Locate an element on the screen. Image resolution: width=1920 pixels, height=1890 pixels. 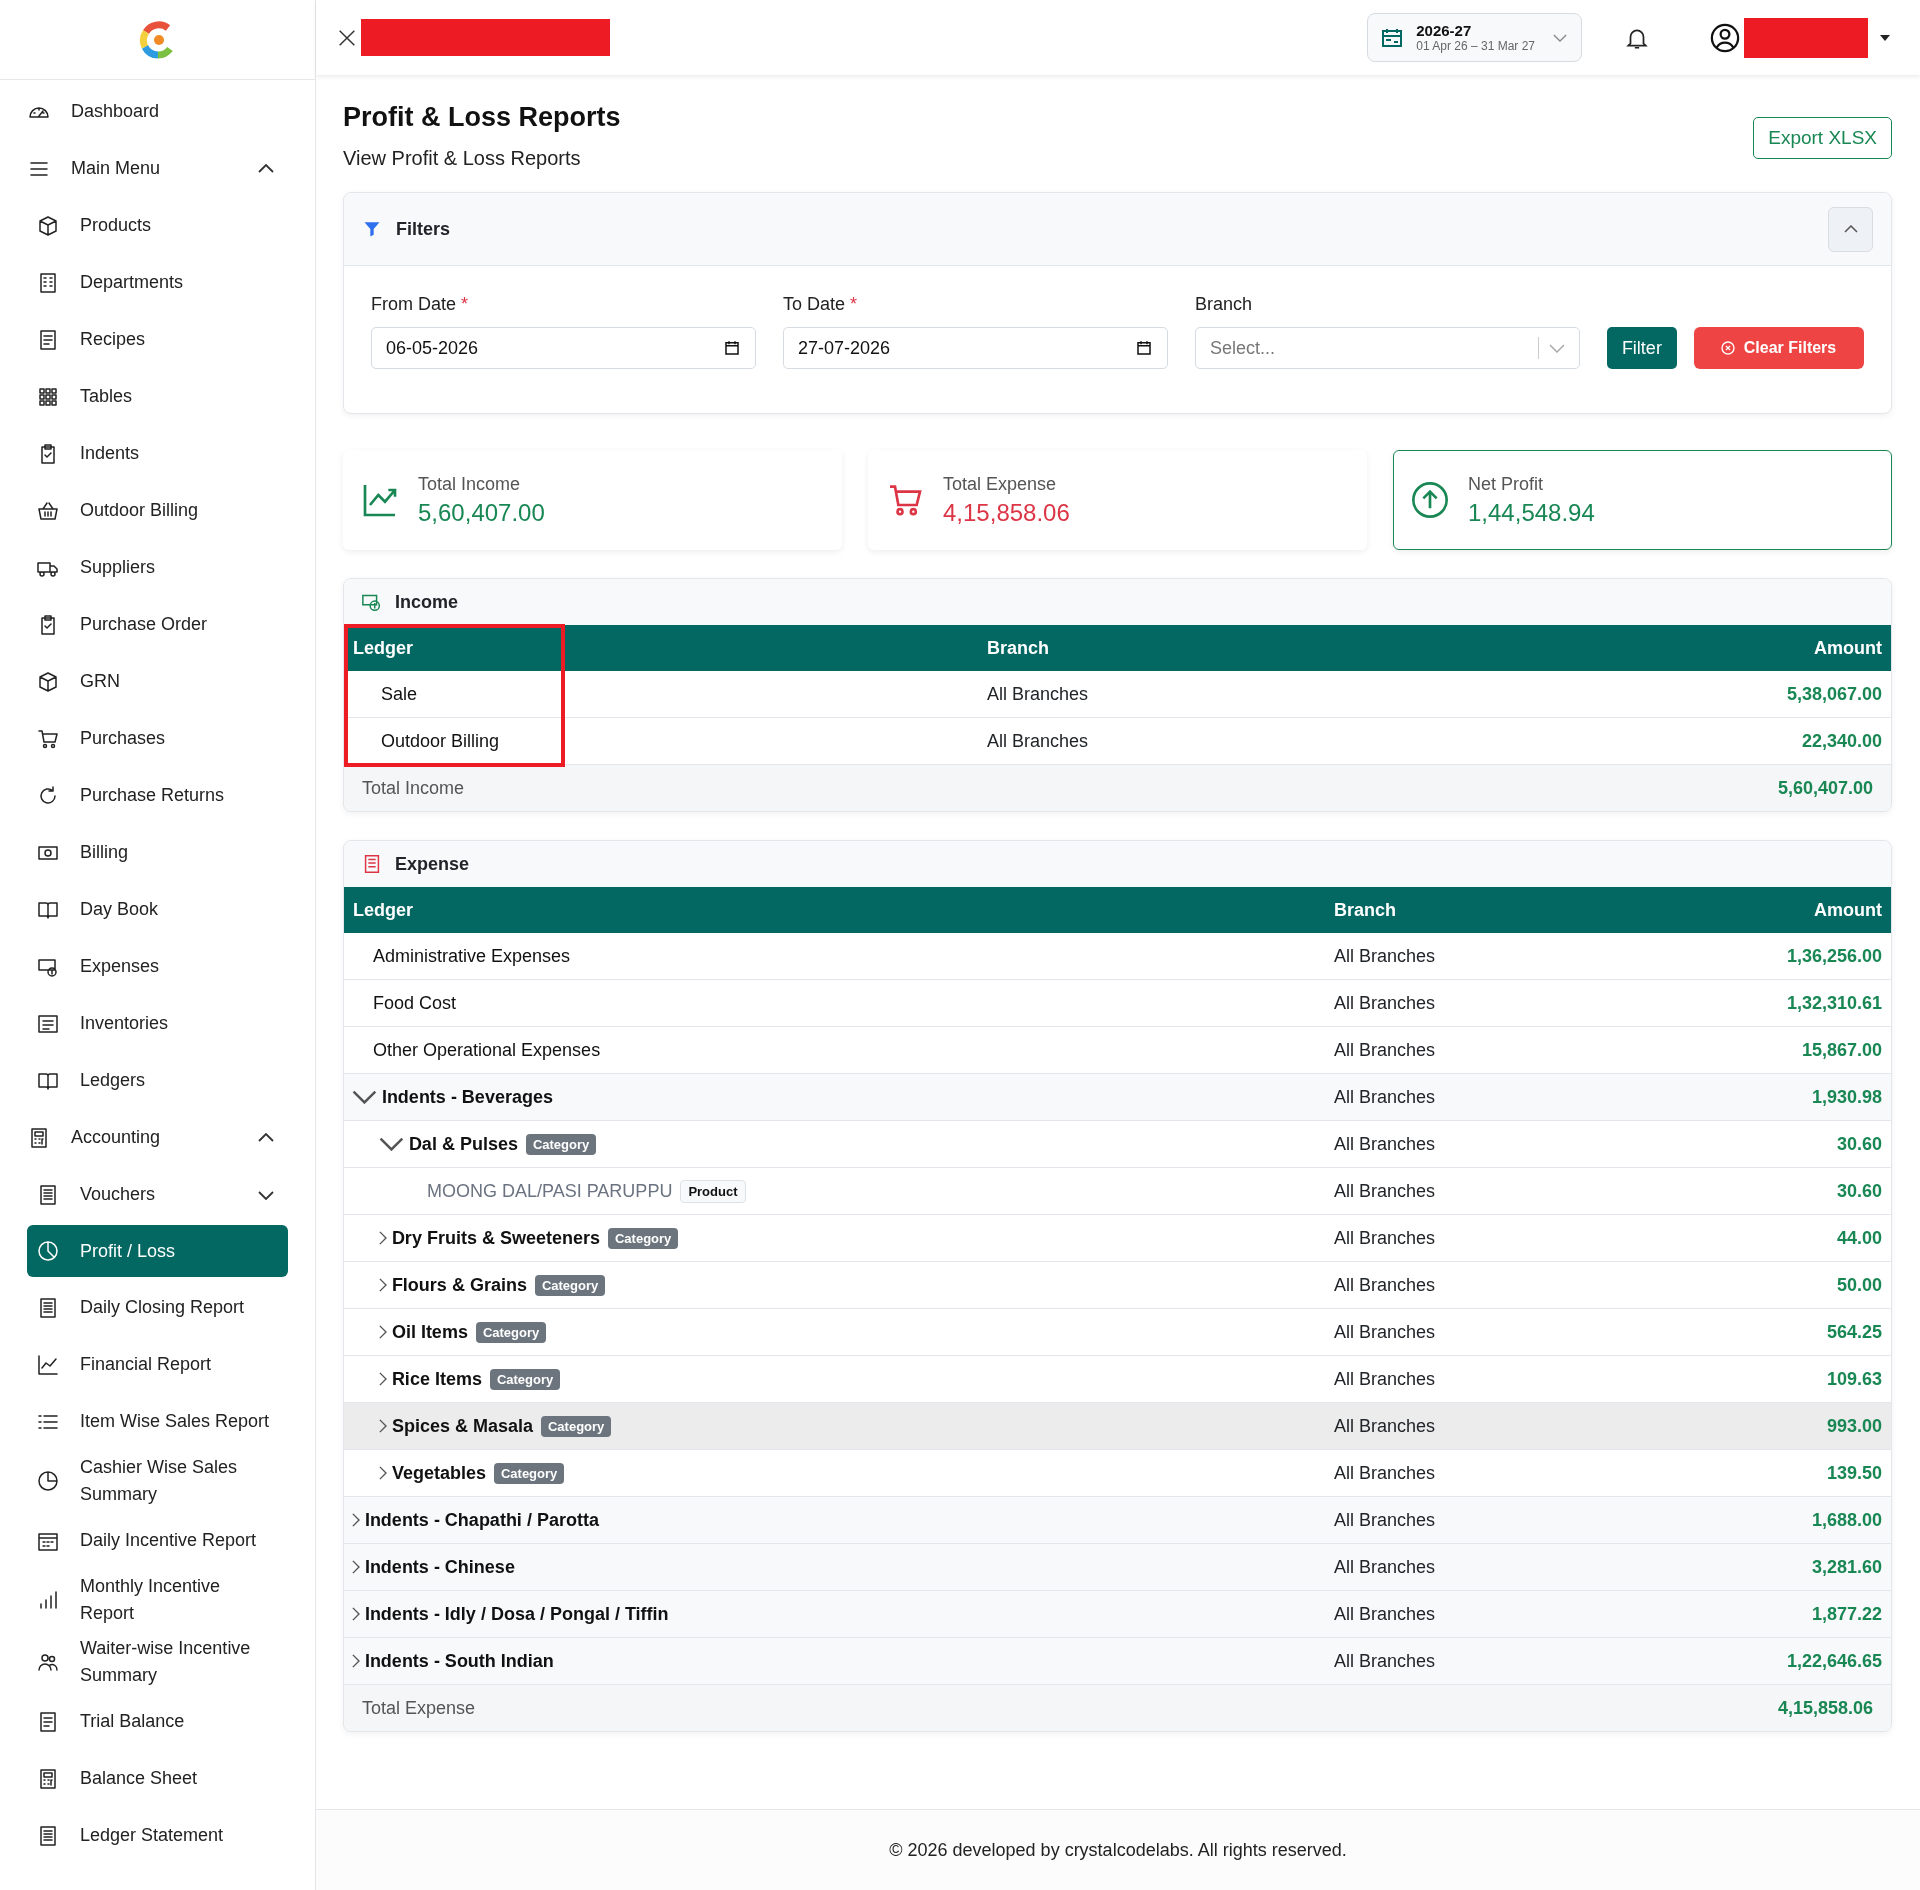
ledger-name: Rice Items is located at coordinates (436, 1379).